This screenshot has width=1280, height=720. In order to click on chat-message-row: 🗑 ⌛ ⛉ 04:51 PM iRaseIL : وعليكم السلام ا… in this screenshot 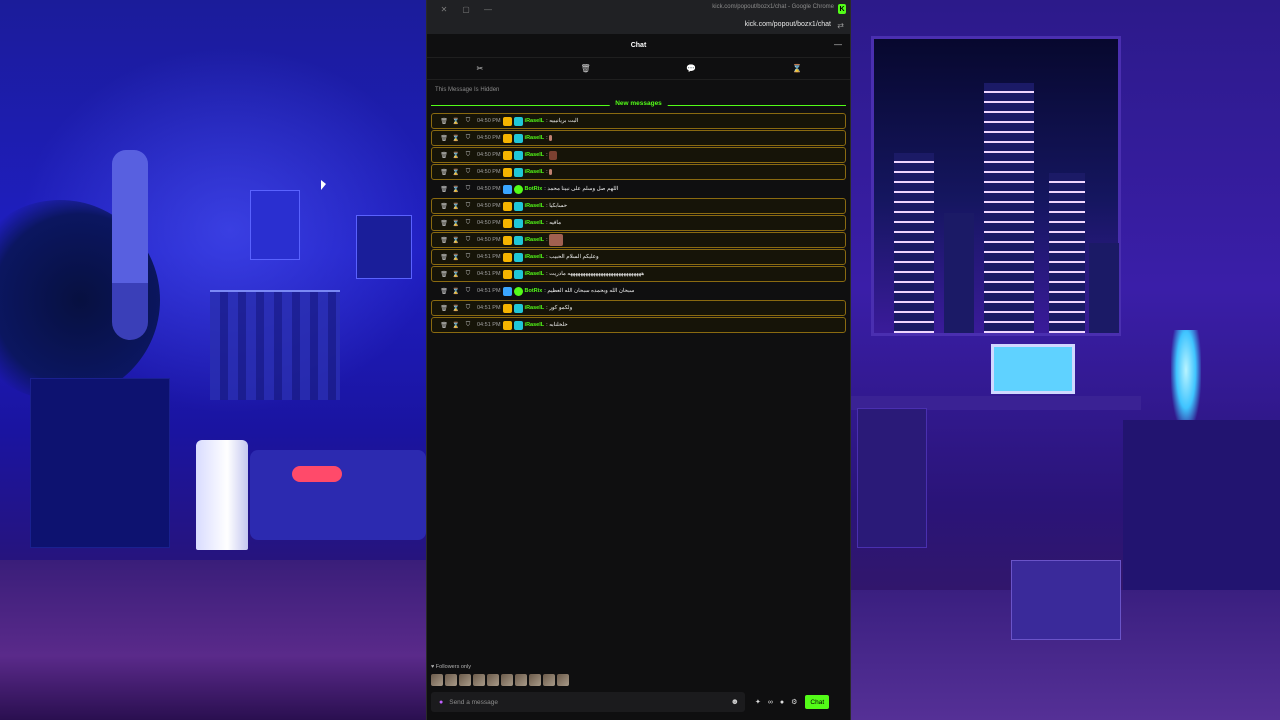, I will do `click(638, 257)`.